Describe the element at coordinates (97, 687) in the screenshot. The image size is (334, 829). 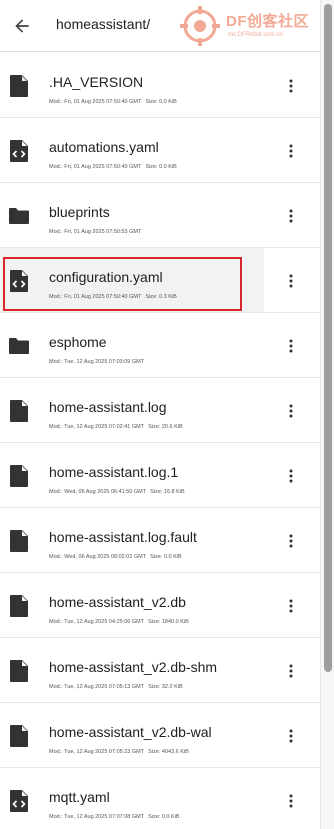
I see `modified-date: Mod.: Tue, 12 Aug 2025 07:05:13 GMT` at that location.